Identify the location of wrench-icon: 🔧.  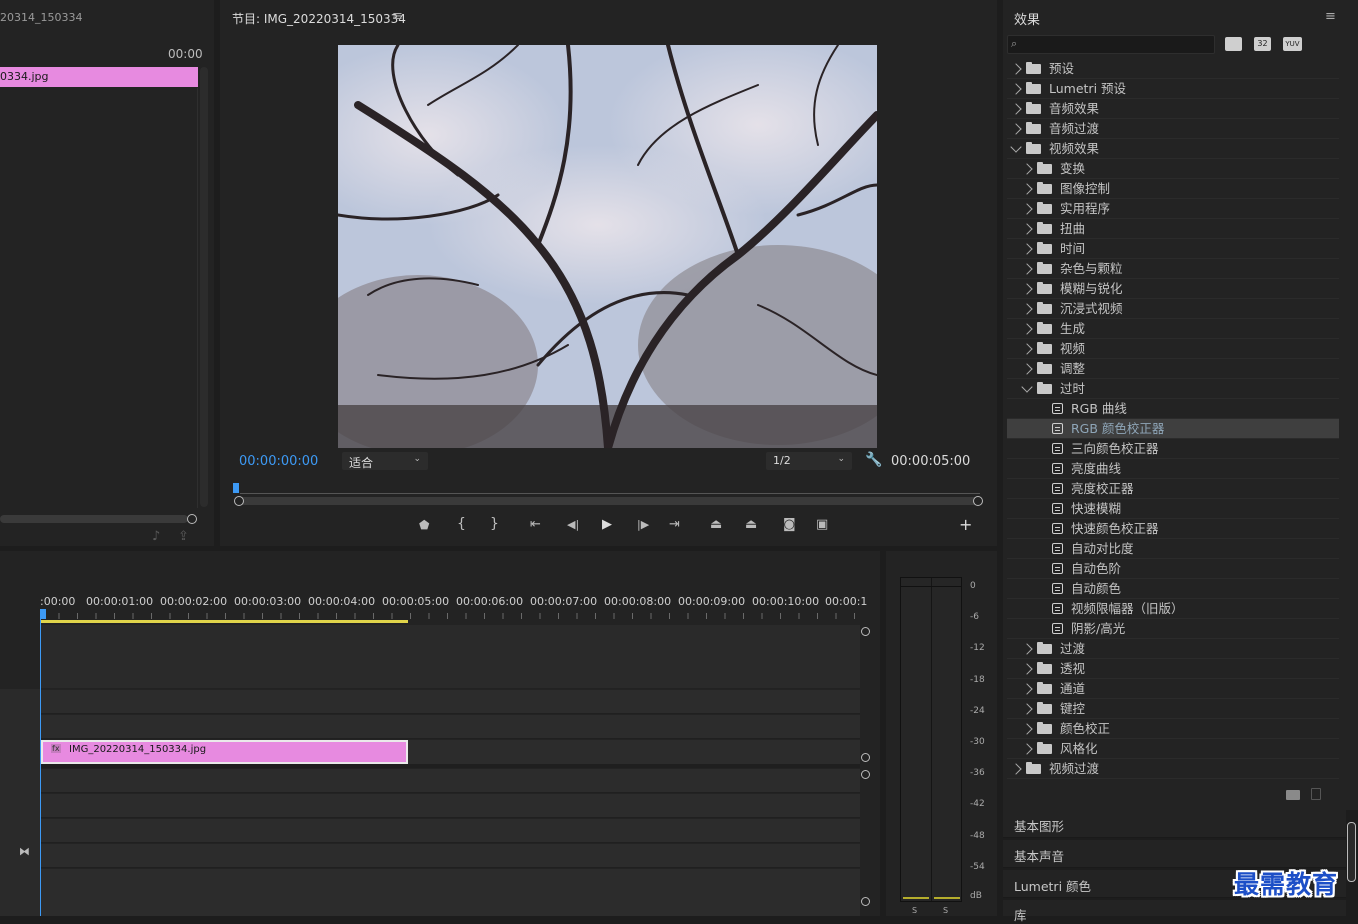
(873, 460).